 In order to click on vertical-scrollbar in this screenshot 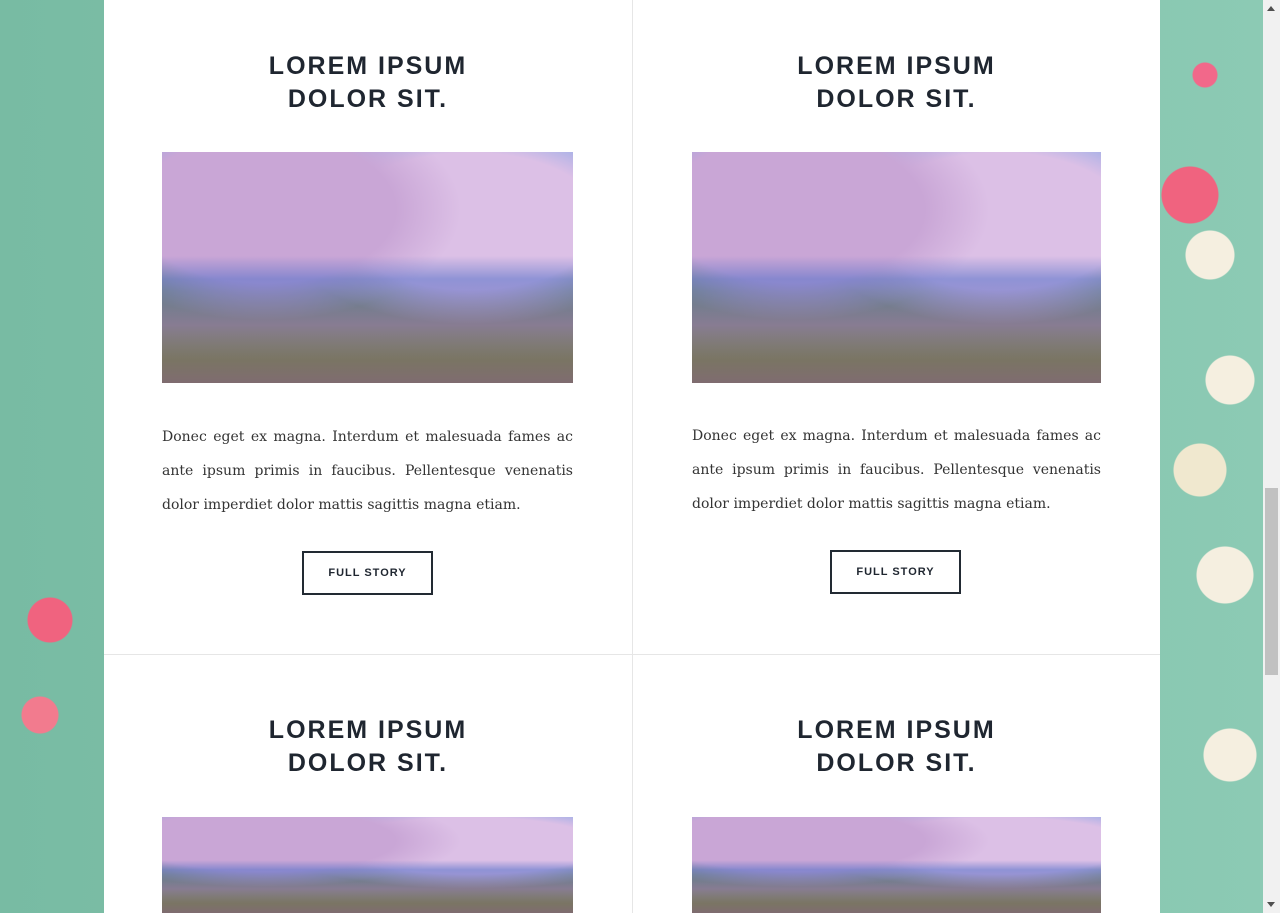, I will do `click(1271, 456)`.